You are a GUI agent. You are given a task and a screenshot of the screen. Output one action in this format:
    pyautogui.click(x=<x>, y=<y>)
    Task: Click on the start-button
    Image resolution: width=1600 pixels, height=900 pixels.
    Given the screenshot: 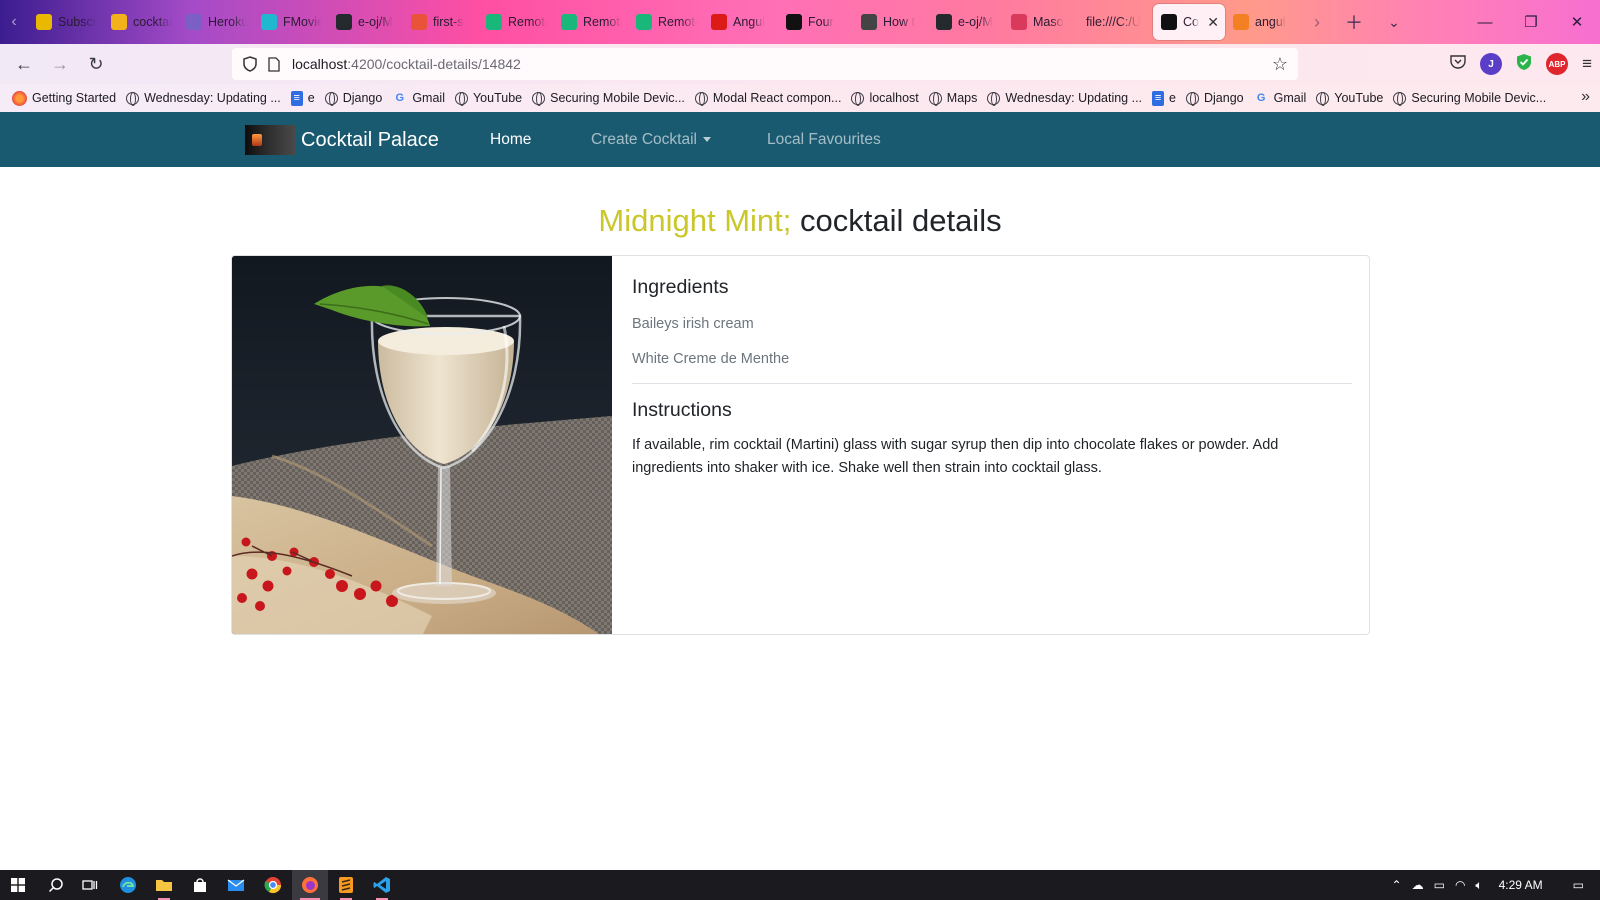 What is the action you would take?
    pyautogui.click(x=18, y=885)
    